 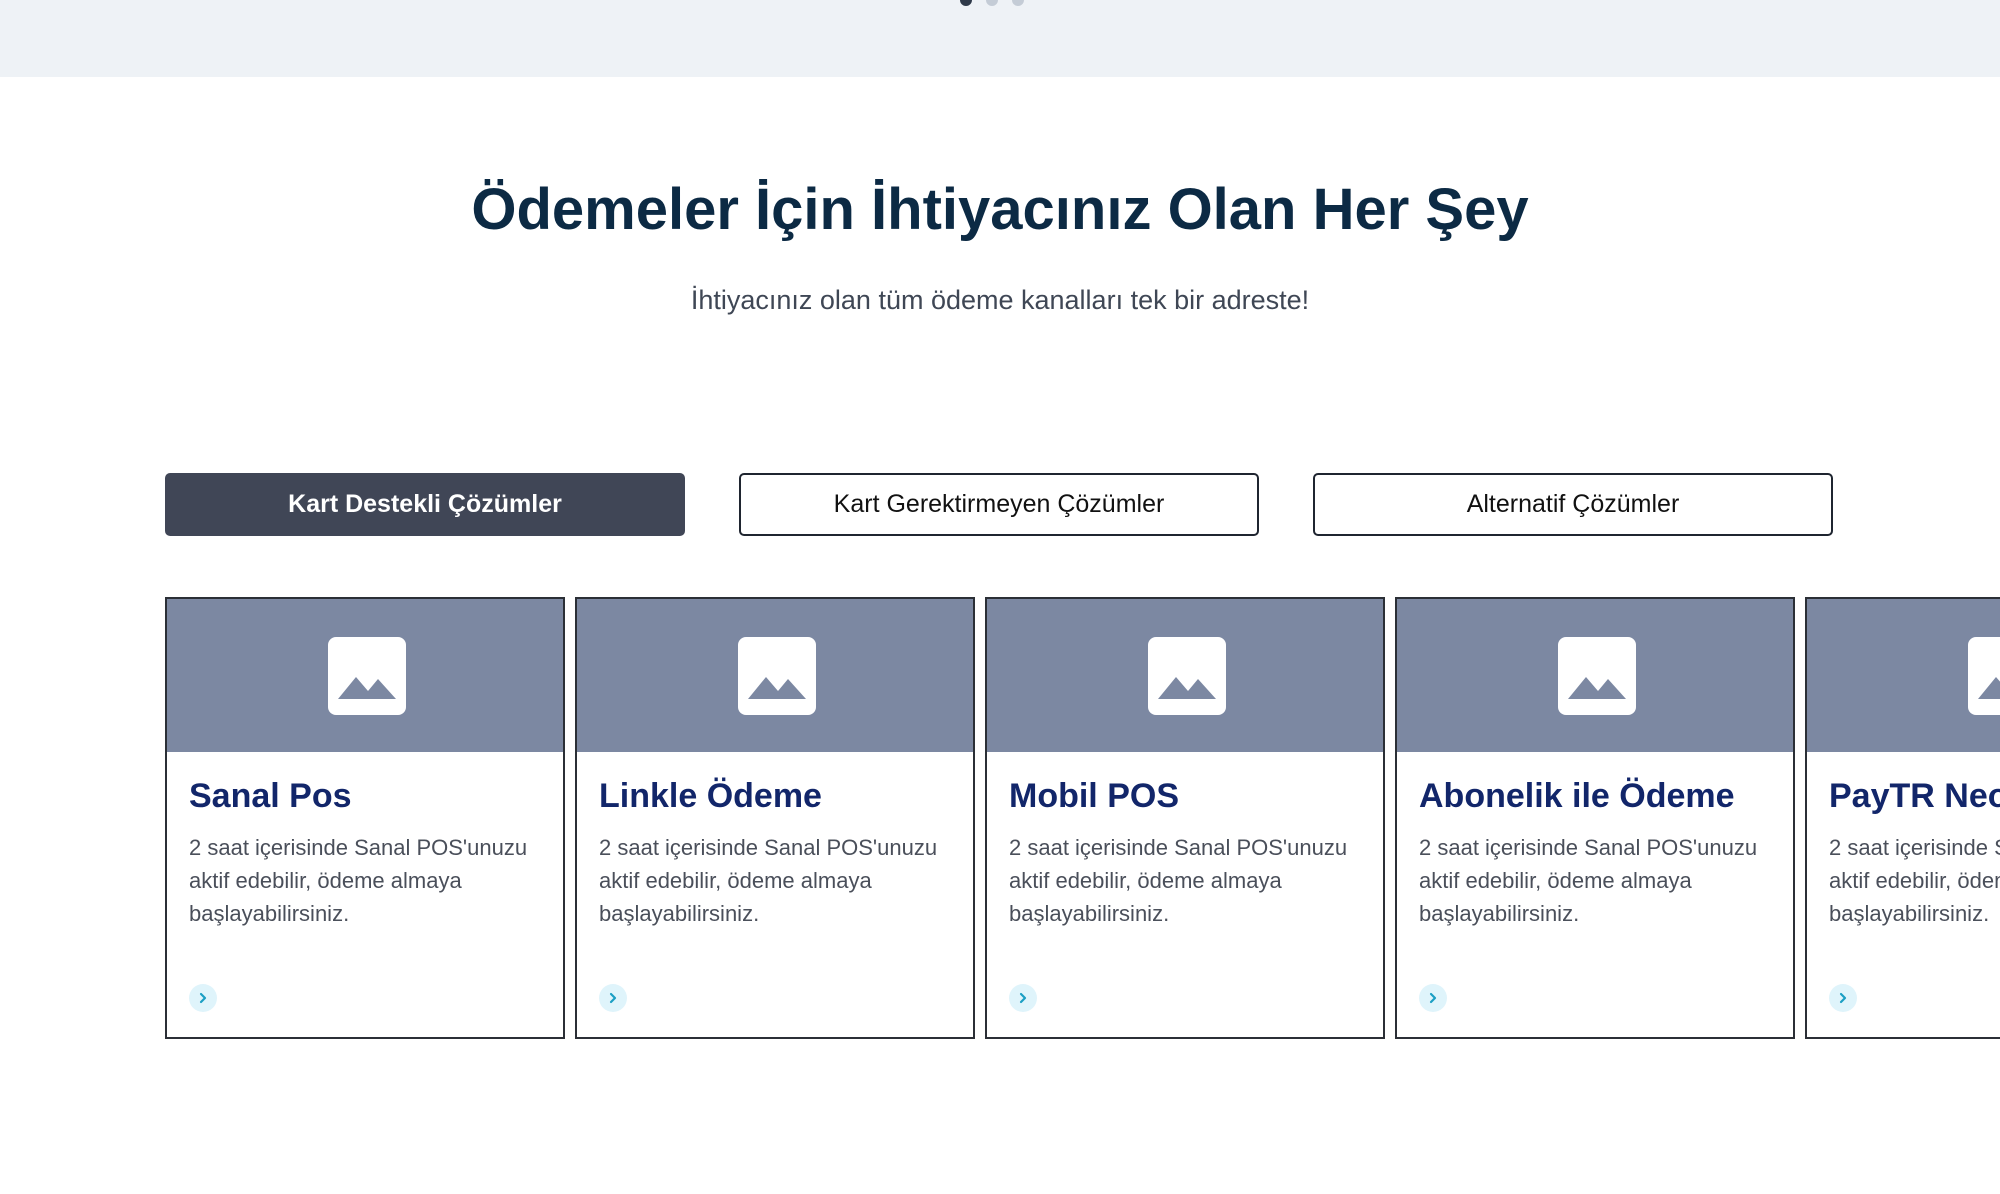 I want to click on section-title: Ödemeler İçin İhtiyacınız Olan Her Şey, so click(x=1000, y=209).